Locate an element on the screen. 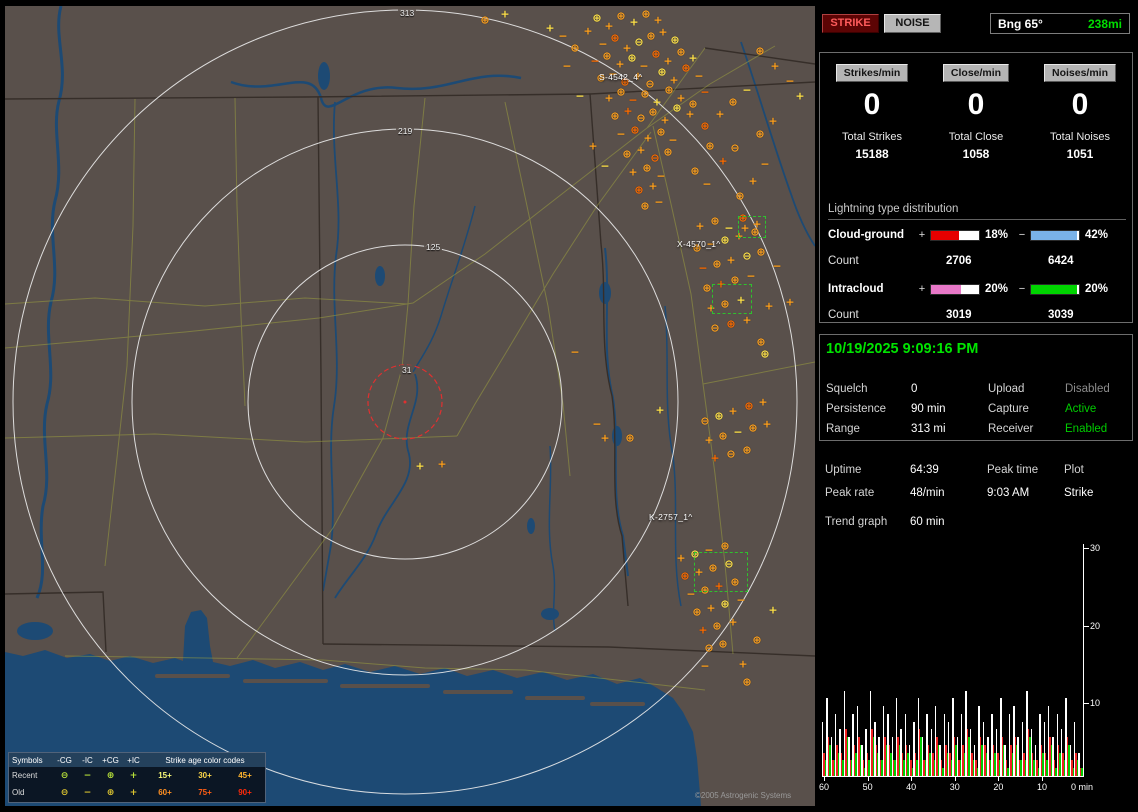  capture-label: Capture is located at coordinates (1008, 409).